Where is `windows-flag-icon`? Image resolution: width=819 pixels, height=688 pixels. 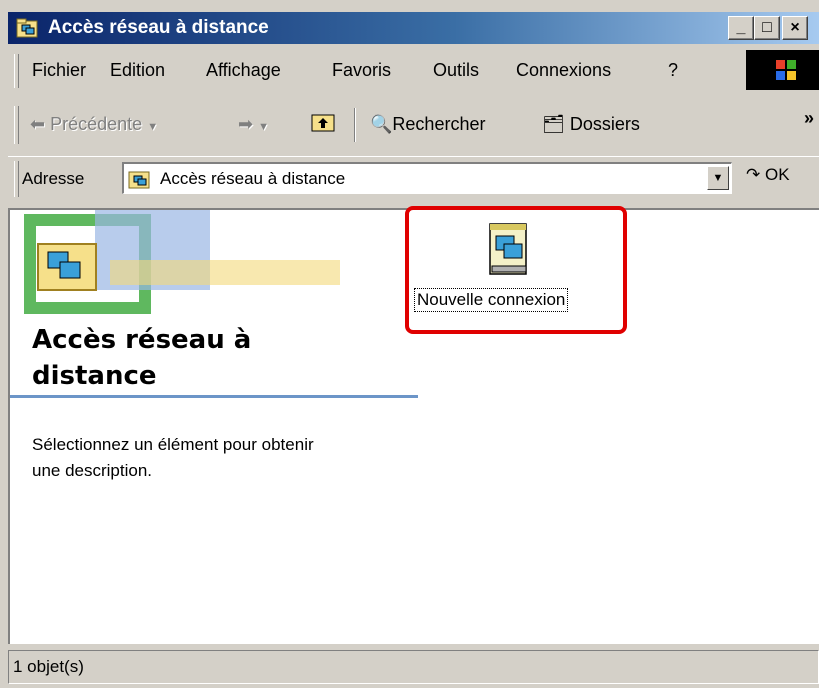
windows-flag-icon is located at coordinates (786, 70).